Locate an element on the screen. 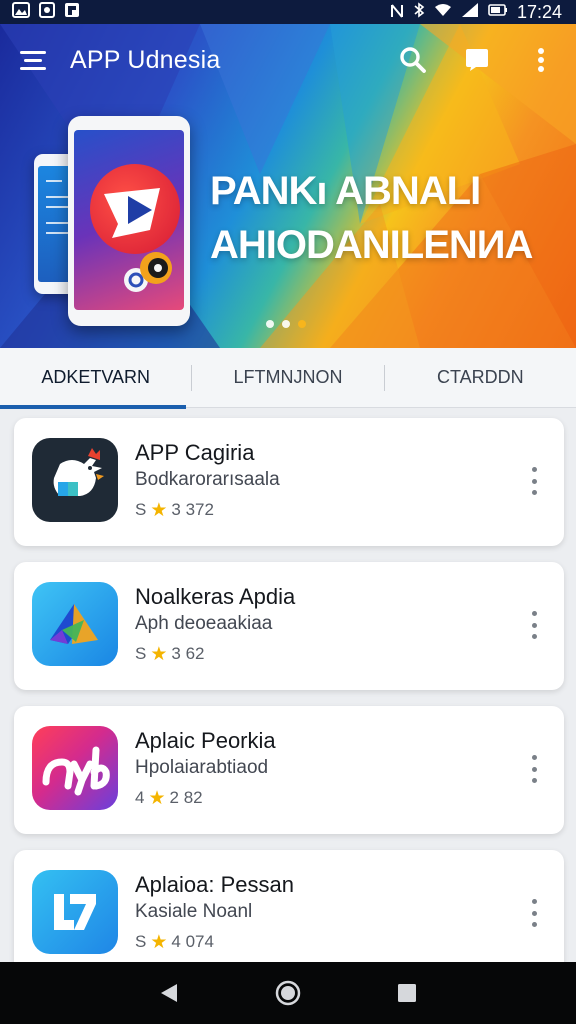 The image size is (576, 1024). chat-icon is located at coordinates (477, 60).